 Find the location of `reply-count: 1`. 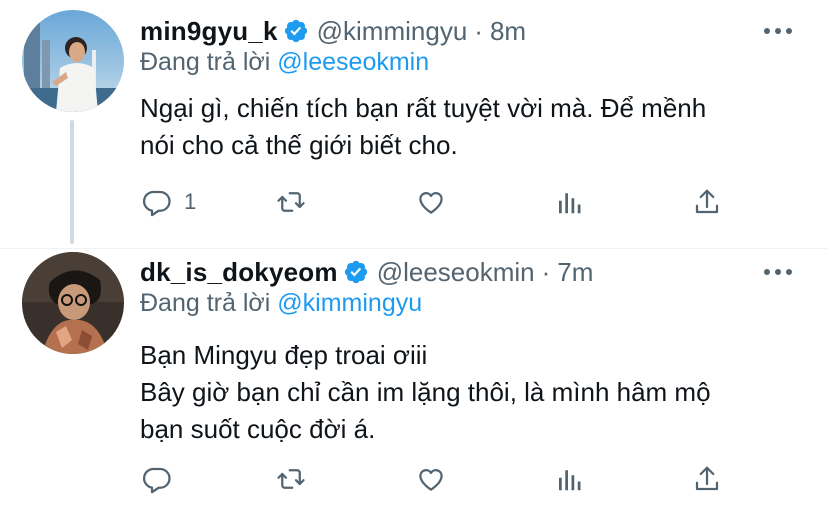

reply-count: 1 is located at coordinates (190, 201).